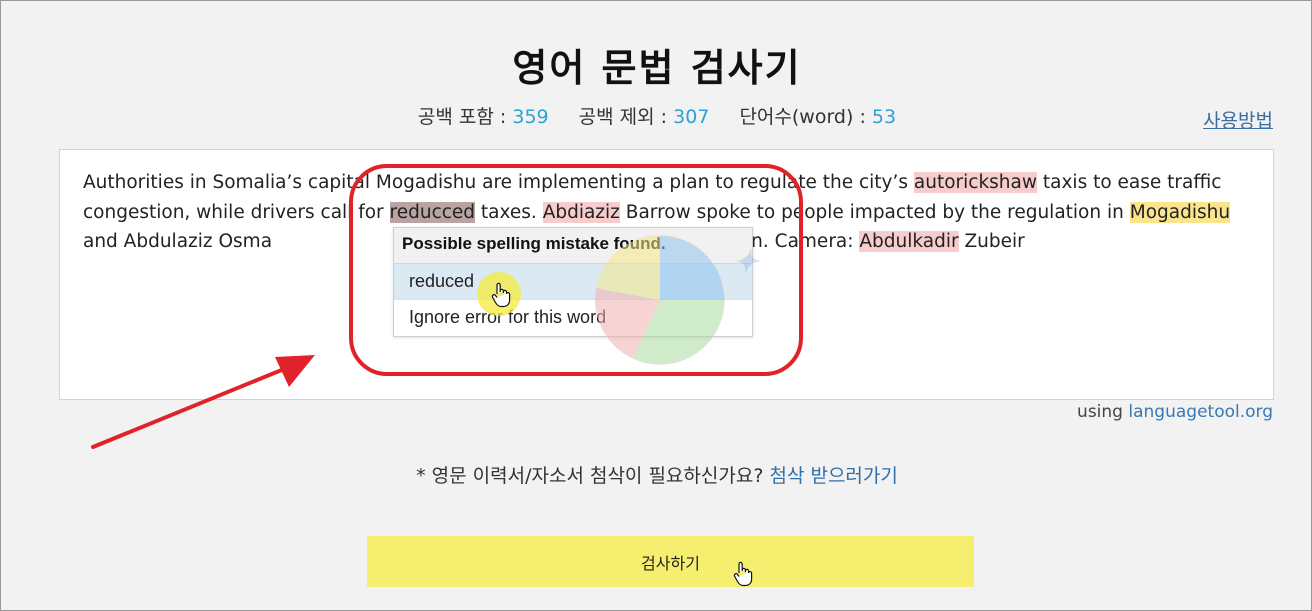  I want to click on editor-text-segment: taxes., so click(509, 212).